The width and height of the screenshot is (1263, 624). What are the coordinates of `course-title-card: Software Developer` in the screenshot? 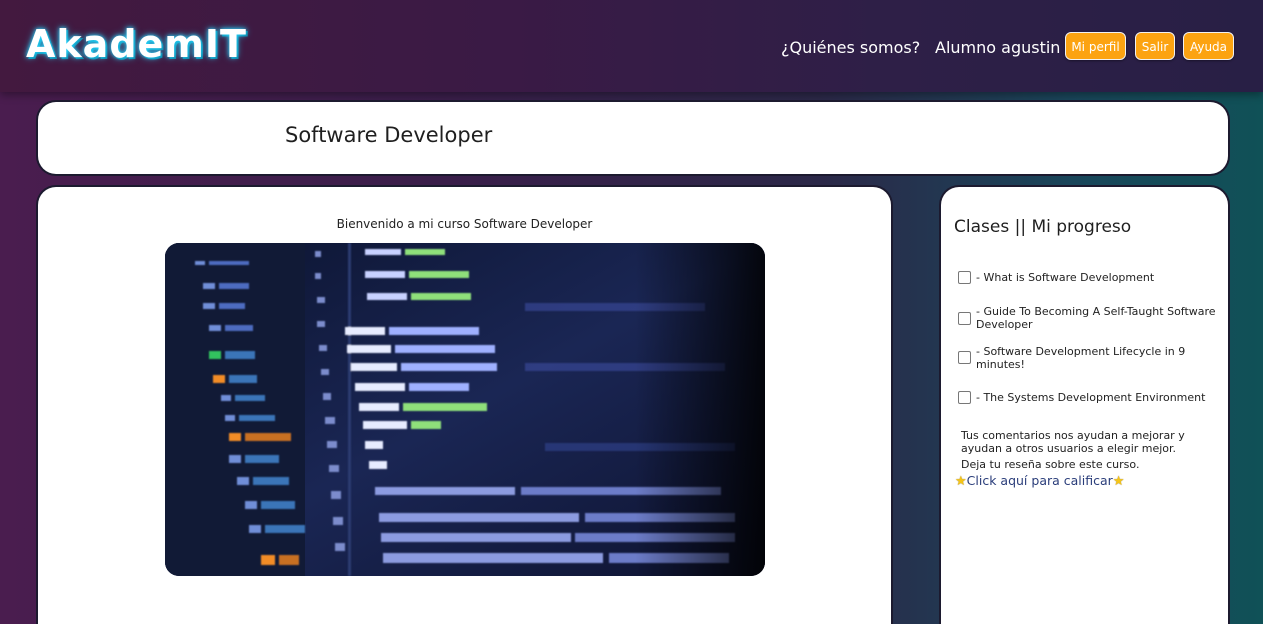 It's located at (633, 138).